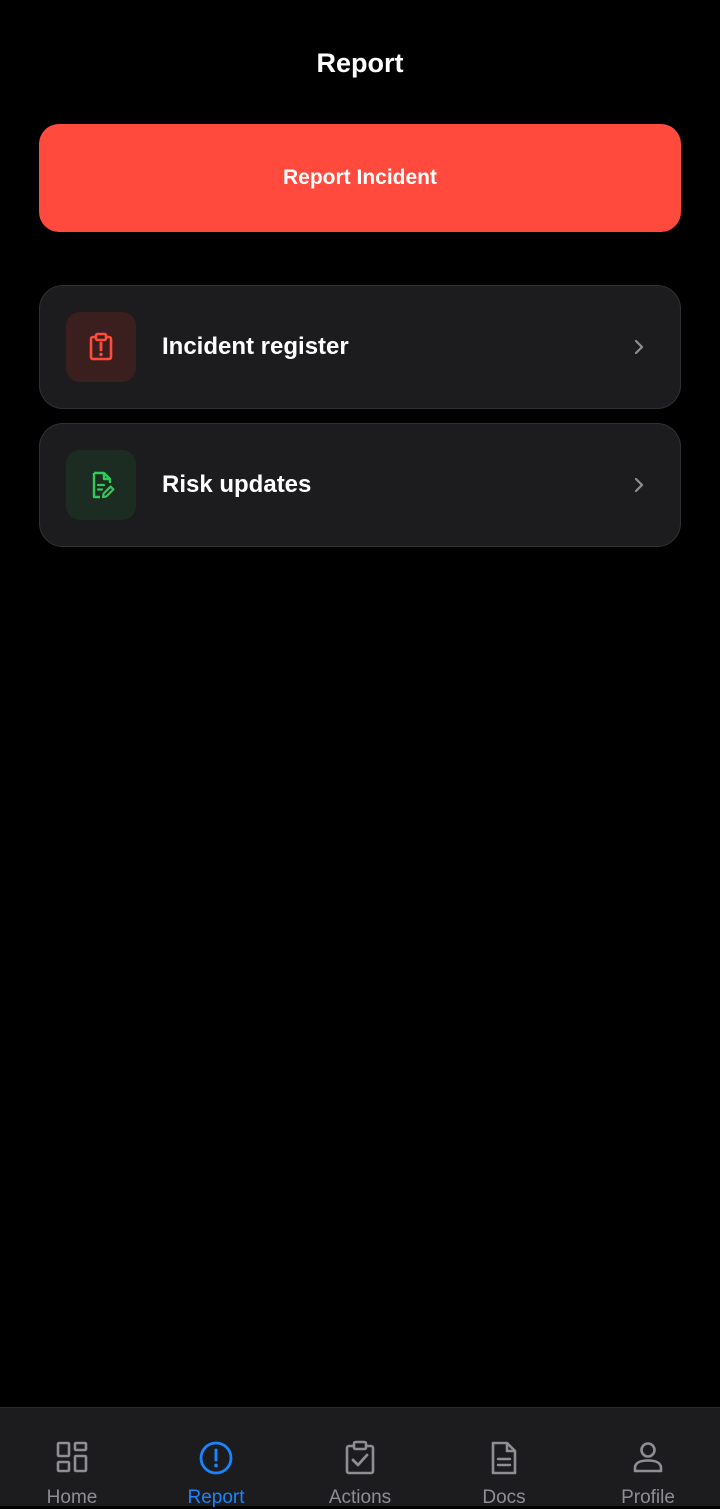 This screenshot has height=1509, width=720. Describe the element at coordinates (360, 63) in the screenshot. I see `page-title: Report` at that location.